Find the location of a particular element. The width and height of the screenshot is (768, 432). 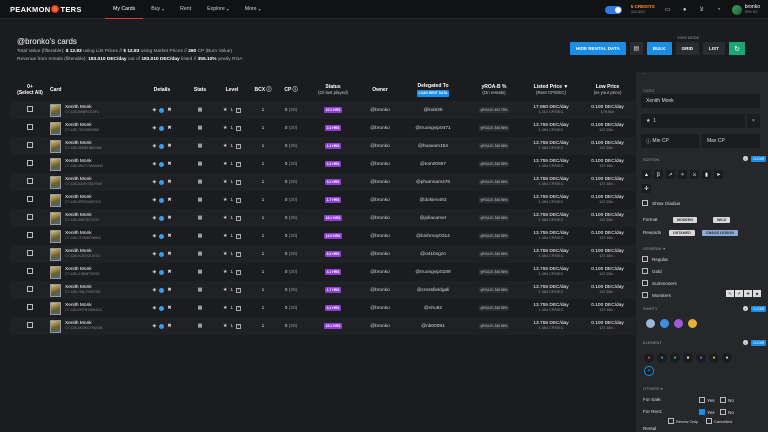

riftwatchers-edition-icon: ✣ is located at coordinates (646, 188).